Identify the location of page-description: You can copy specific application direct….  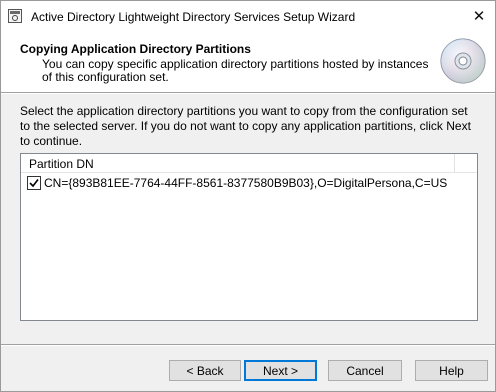
(235, 70).